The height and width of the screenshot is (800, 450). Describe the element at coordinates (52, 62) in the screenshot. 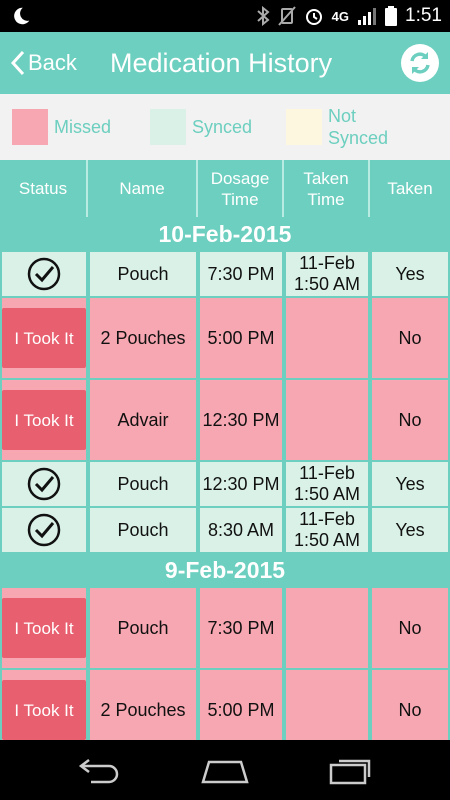

I see `back-label: Back` at that location.